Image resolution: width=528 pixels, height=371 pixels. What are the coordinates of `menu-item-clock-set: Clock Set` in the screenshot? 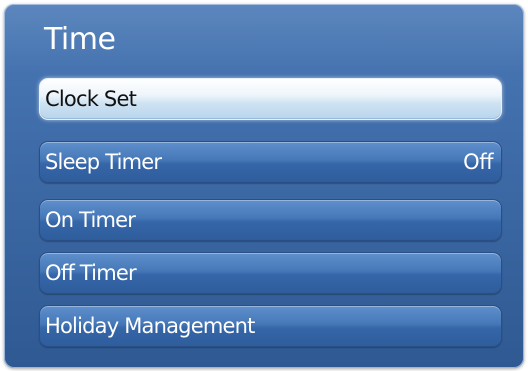 It's located at (270, 99).